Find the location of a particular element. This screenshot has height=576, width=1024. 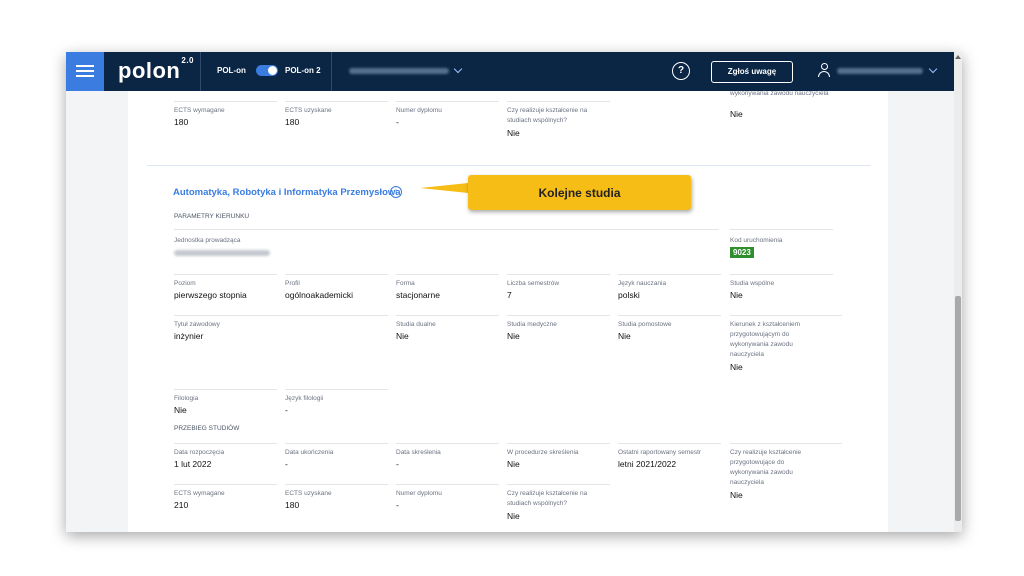

info-icon: i is located at coordinates (396, 192).